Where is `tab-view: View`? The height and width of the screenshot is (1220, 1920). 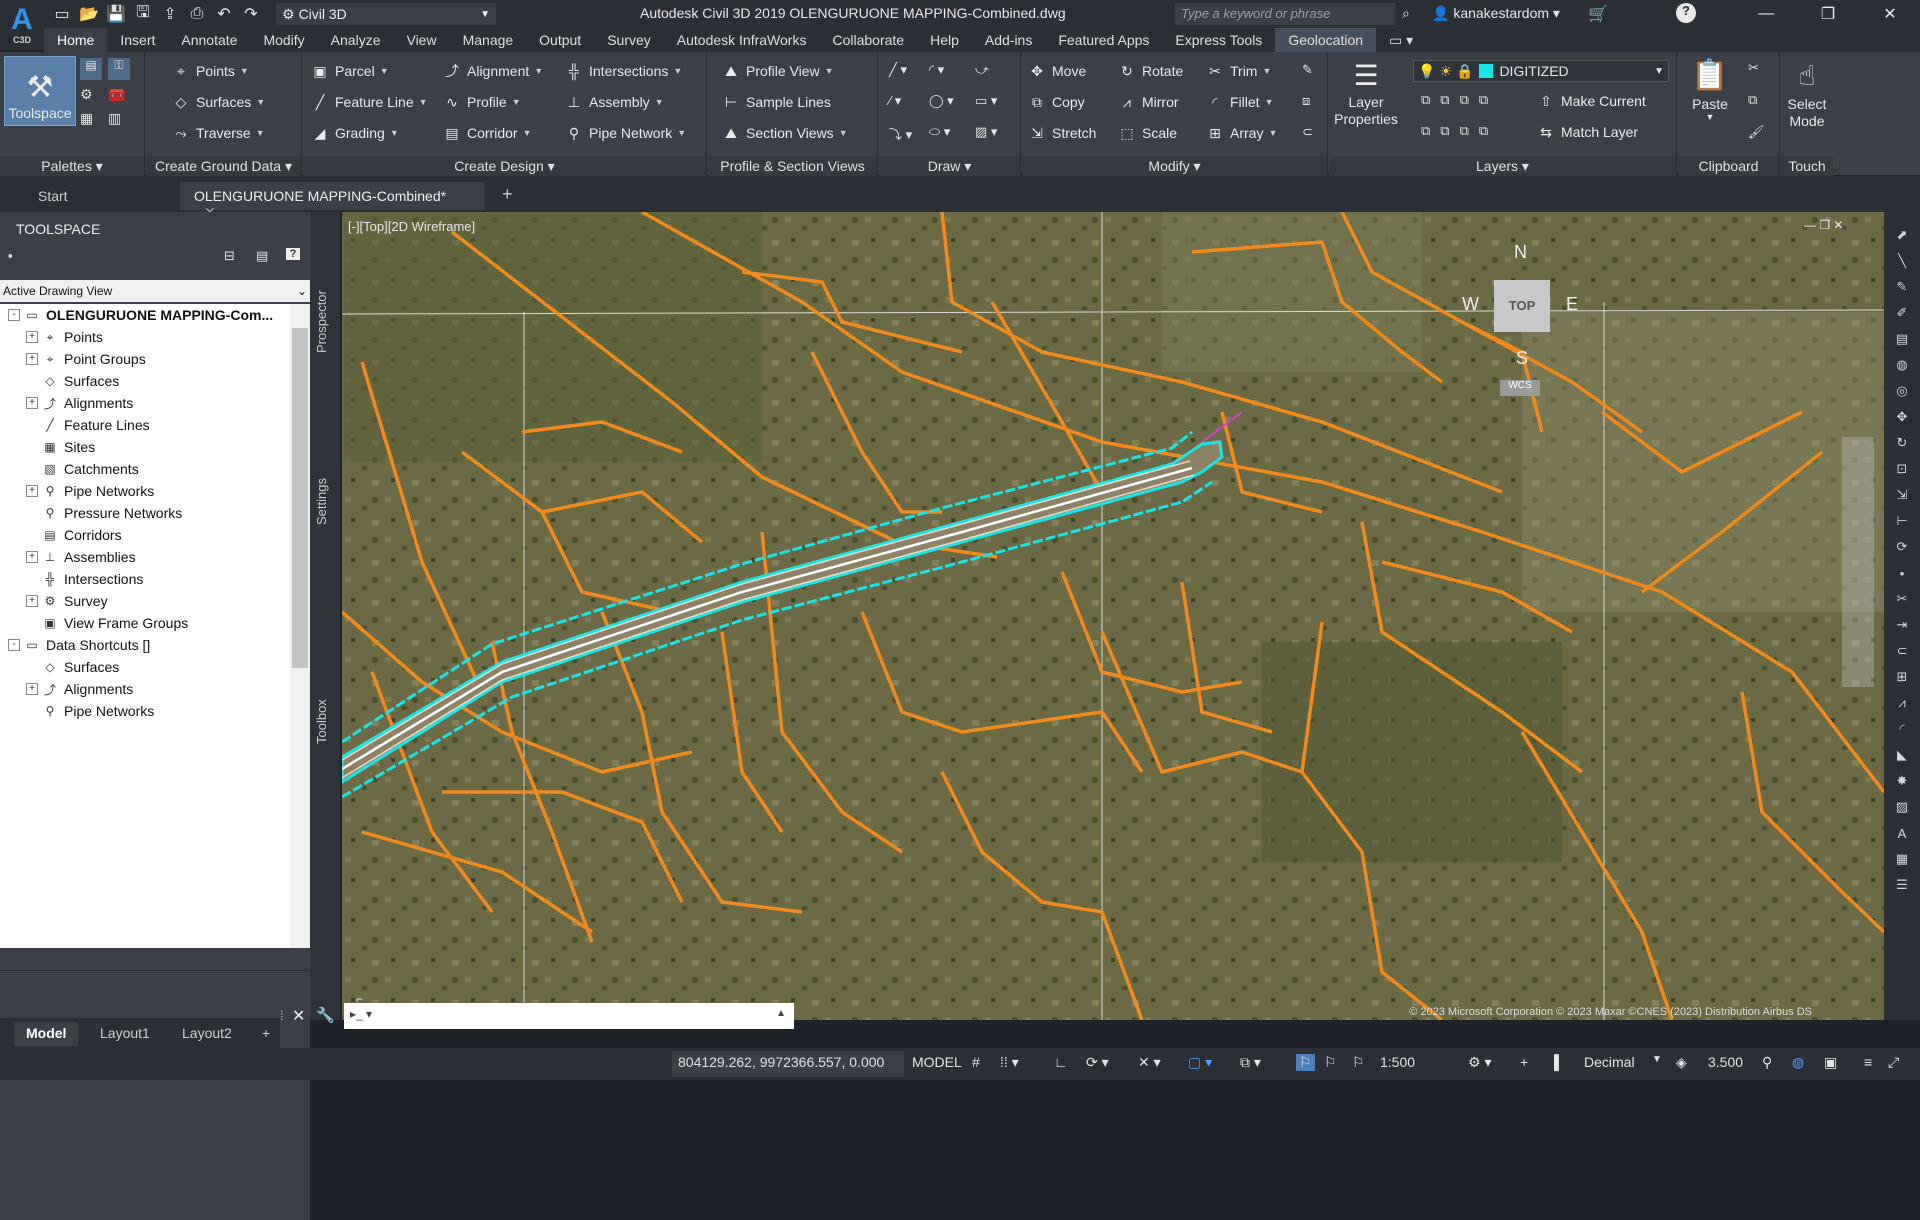 tab-view: View is located at coordinates (421, 40).